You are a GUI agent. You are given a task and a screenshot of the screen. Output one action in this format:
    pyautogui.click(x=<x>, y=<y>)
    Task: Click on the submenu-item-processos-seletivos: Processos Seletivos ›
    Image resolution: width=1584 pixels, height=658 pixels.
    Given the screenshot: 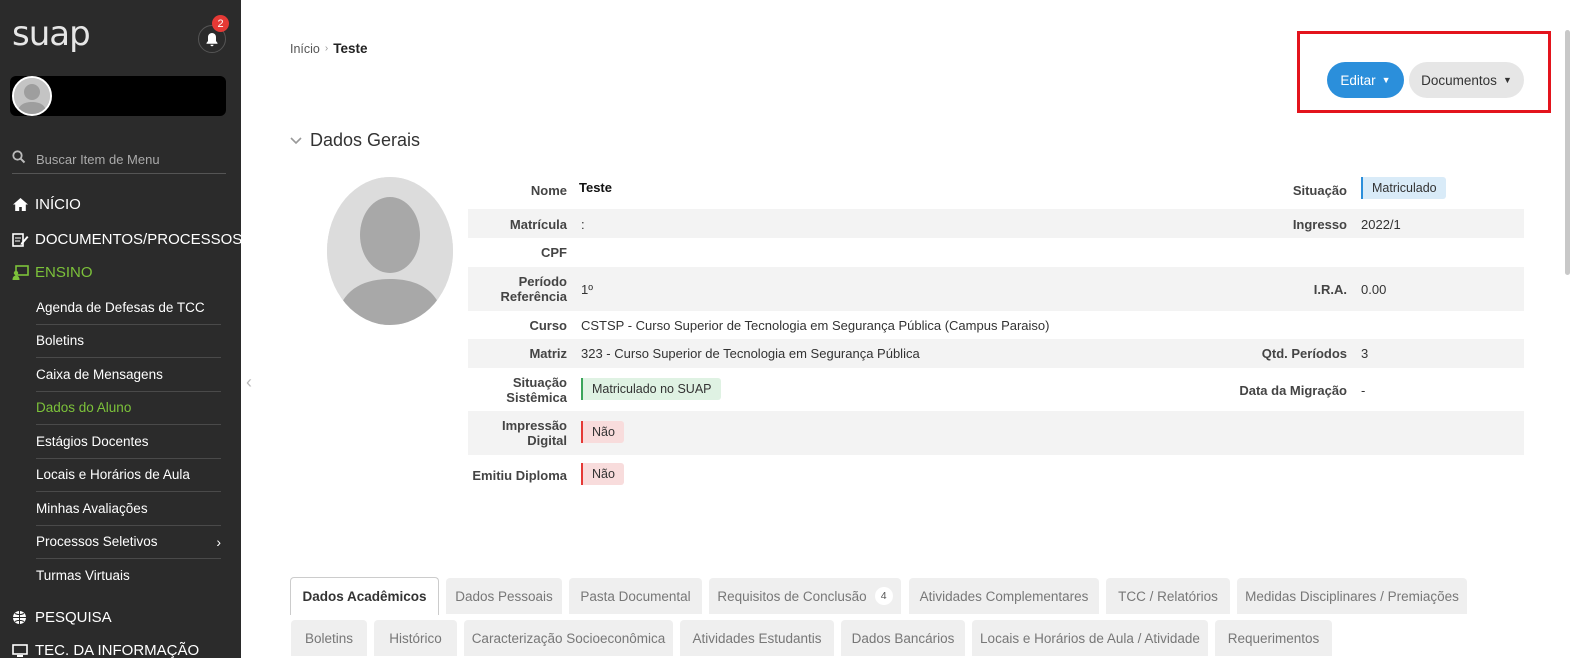 What is the action you would take?
    pyautogui.click(x=128, y=542)
    